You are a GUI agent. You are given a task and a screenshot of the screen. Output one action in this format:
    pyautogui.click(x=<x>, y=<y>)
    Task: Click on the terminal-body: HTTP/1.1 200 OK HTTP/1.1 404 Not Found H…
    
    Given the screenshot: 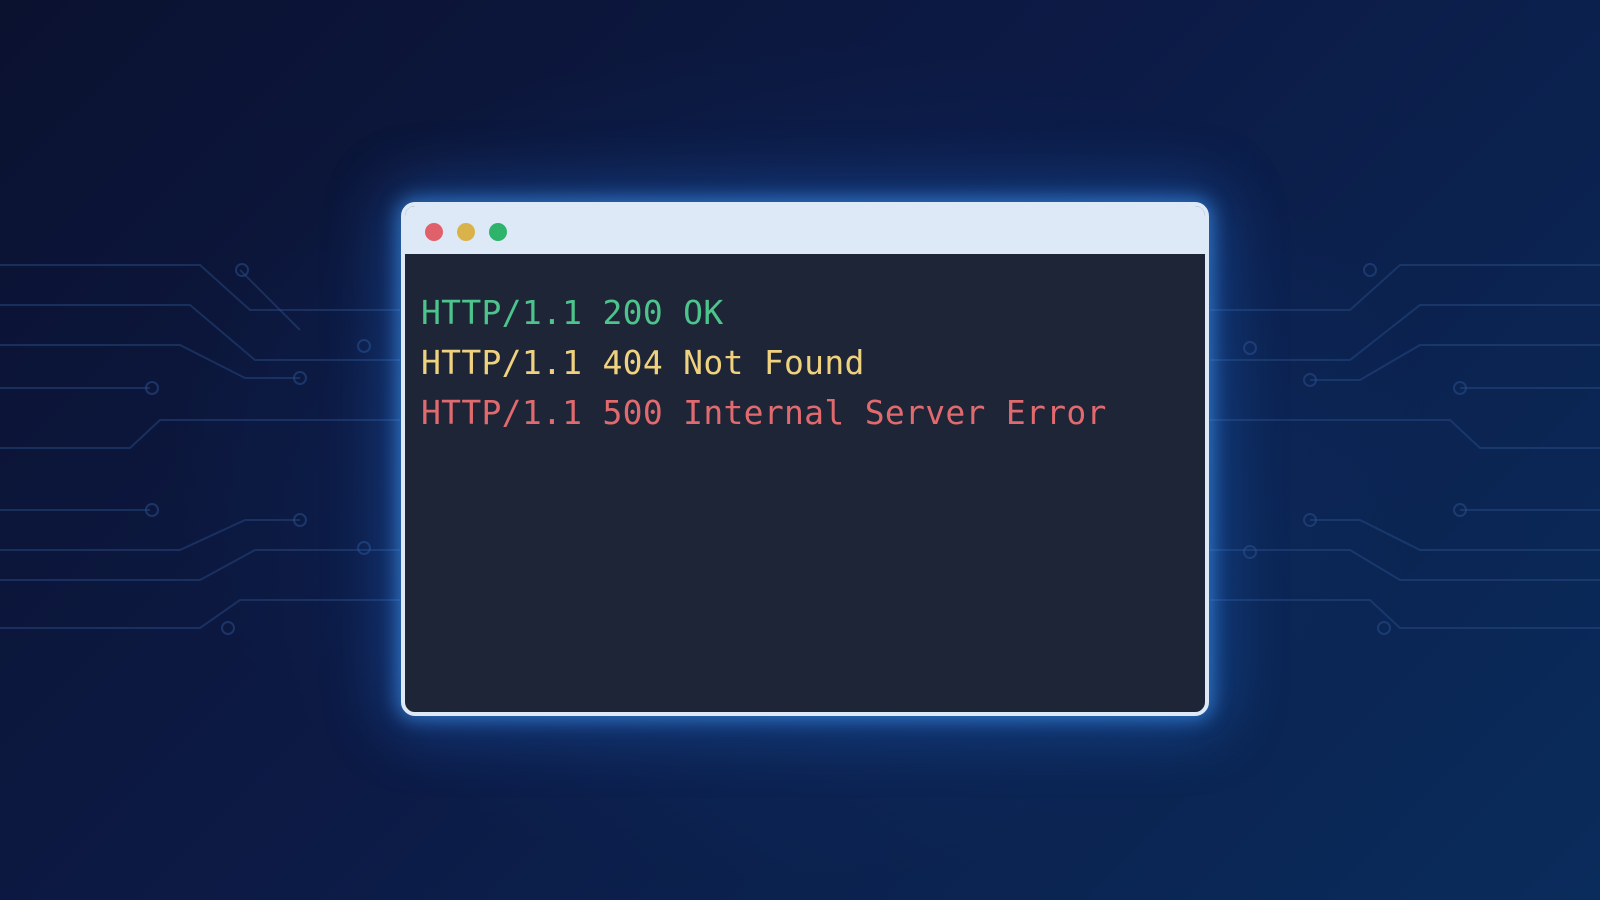 What is the action you would take?
    pyautogui.click(x=805, y=346)
    